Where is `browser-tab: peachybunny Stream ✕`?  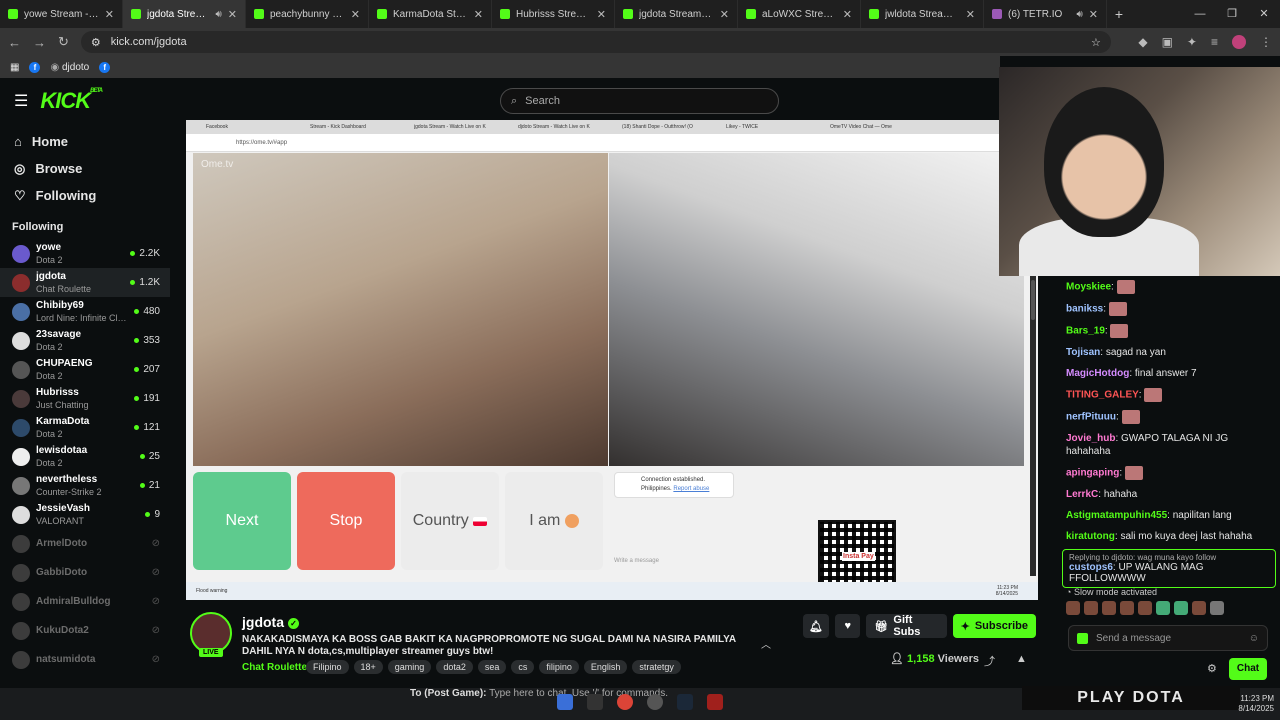 browser-tab: peachybunny Stream ✕ is located at coordinates (307, 14).